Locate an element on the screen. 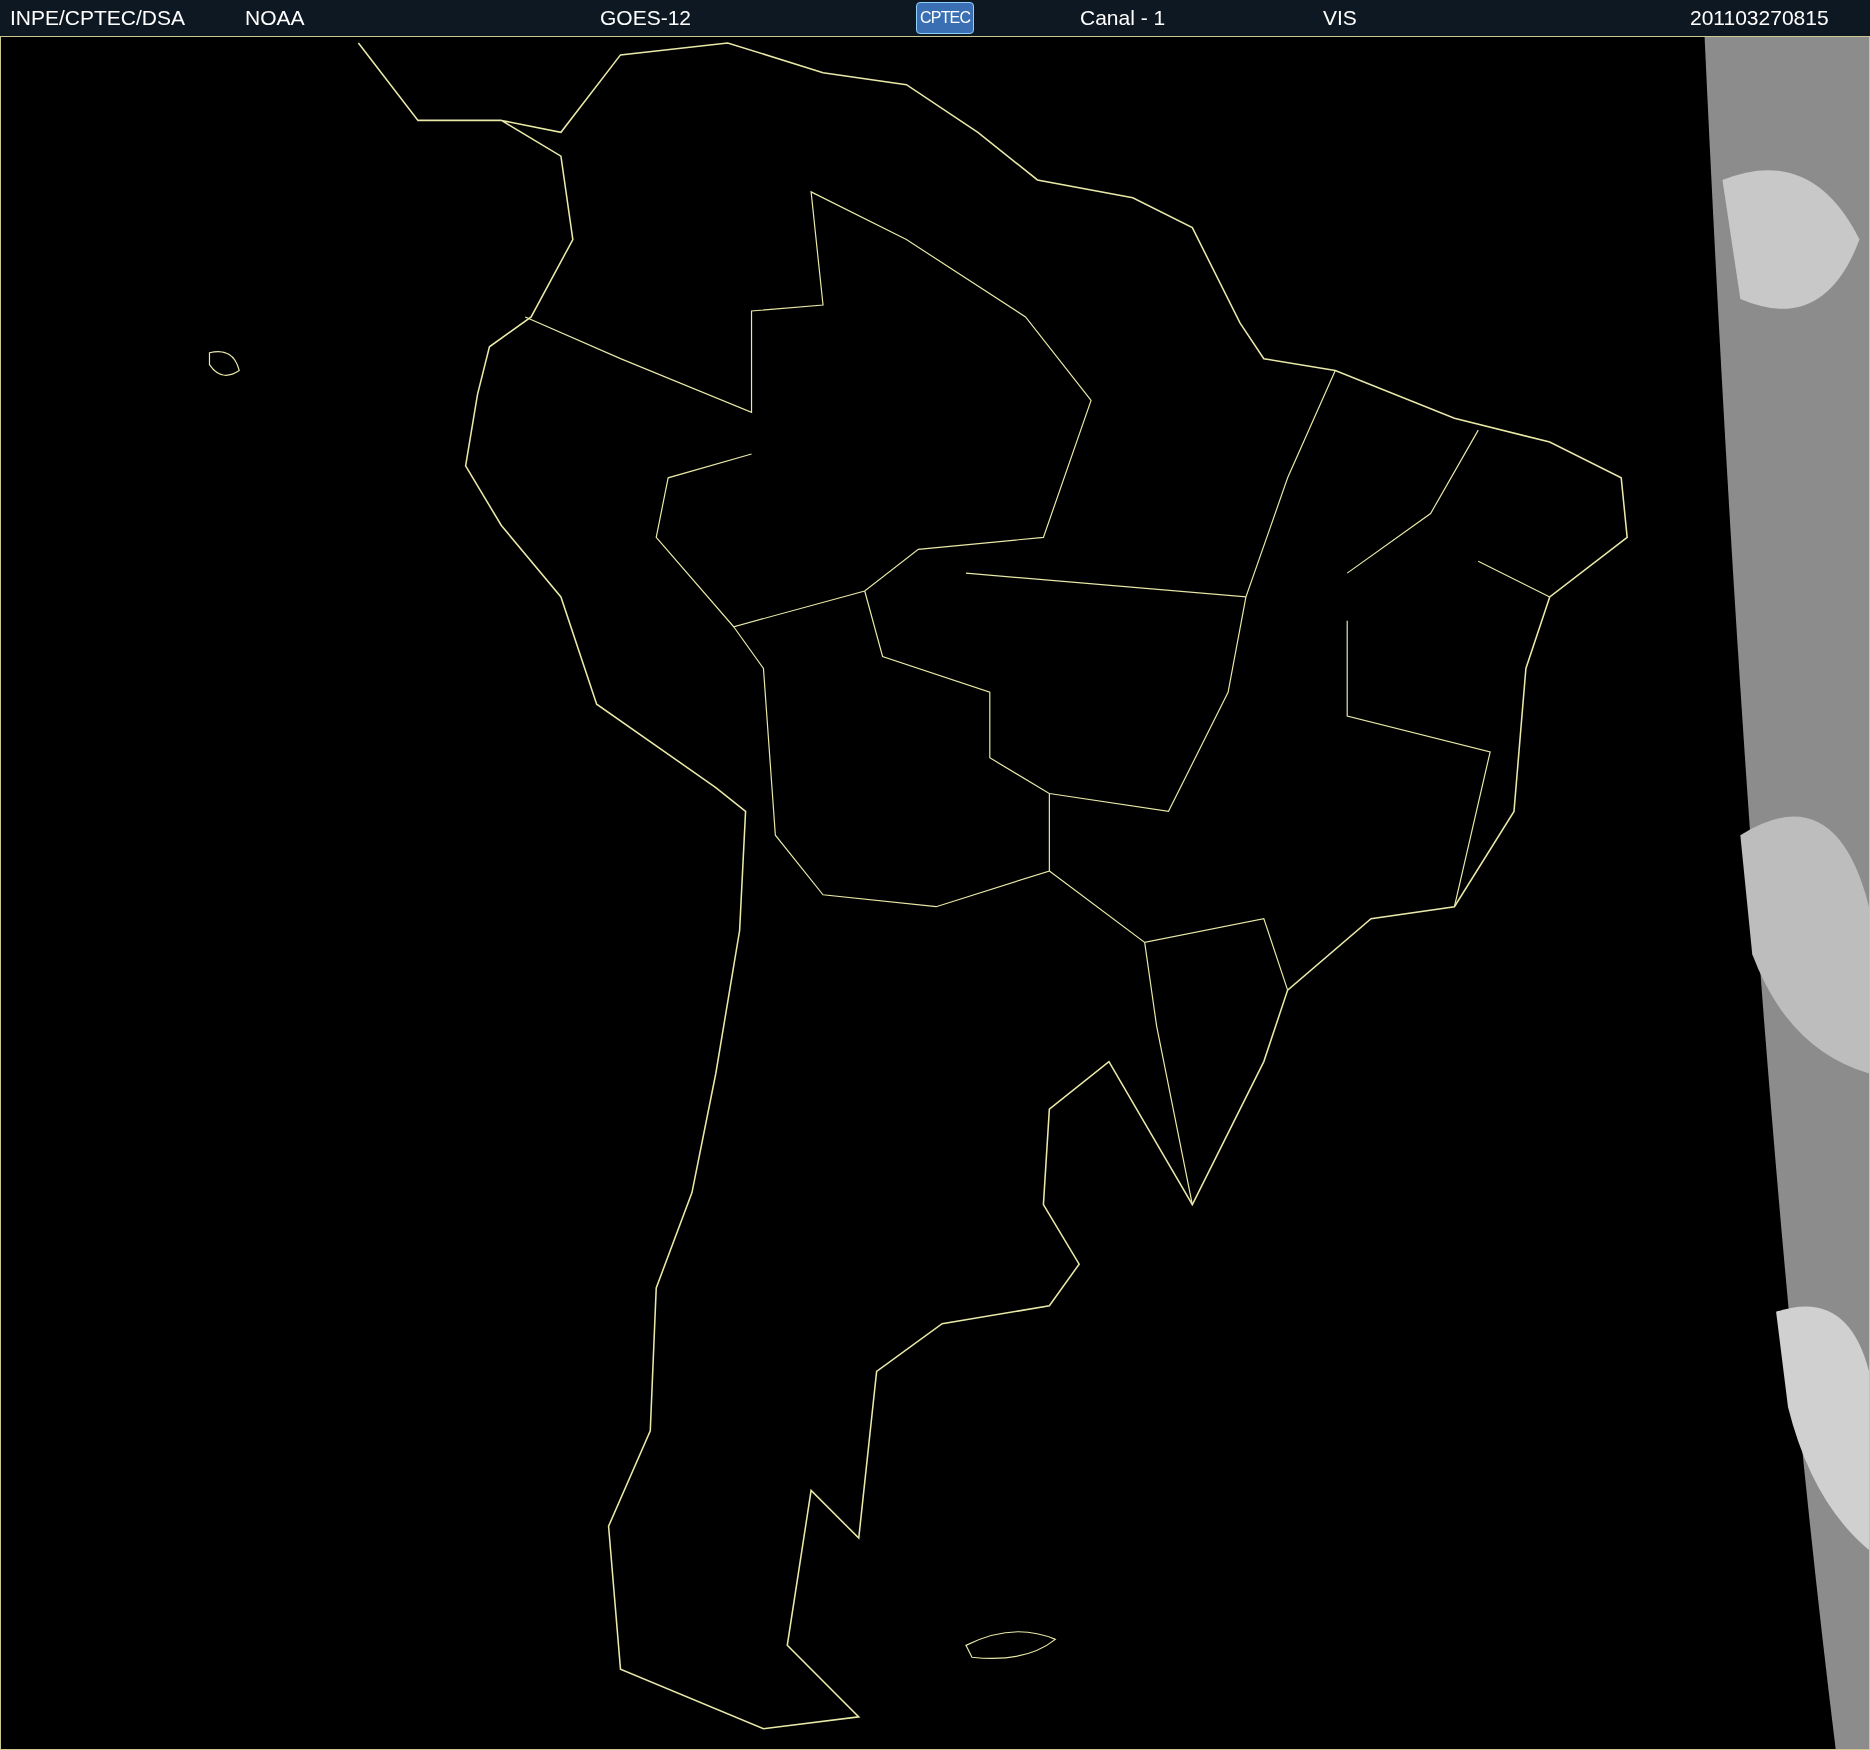 The height and width of the screenshot is (1750, 1870). header-label: VIS is located at coordinates (1340, 18).